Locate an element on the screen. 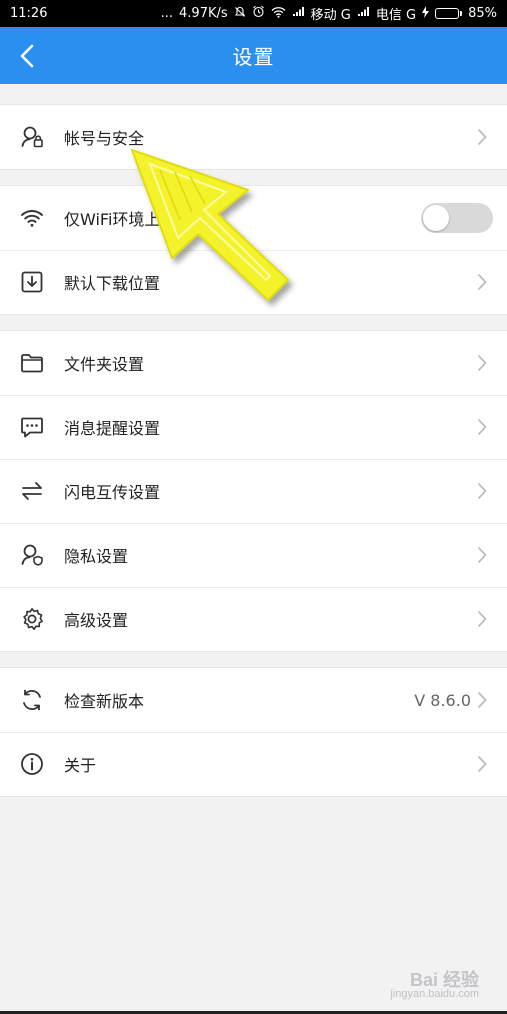 The image size is (507, 1014). download-location-item: 默认下载位置 is located at coordinates (253, 282).